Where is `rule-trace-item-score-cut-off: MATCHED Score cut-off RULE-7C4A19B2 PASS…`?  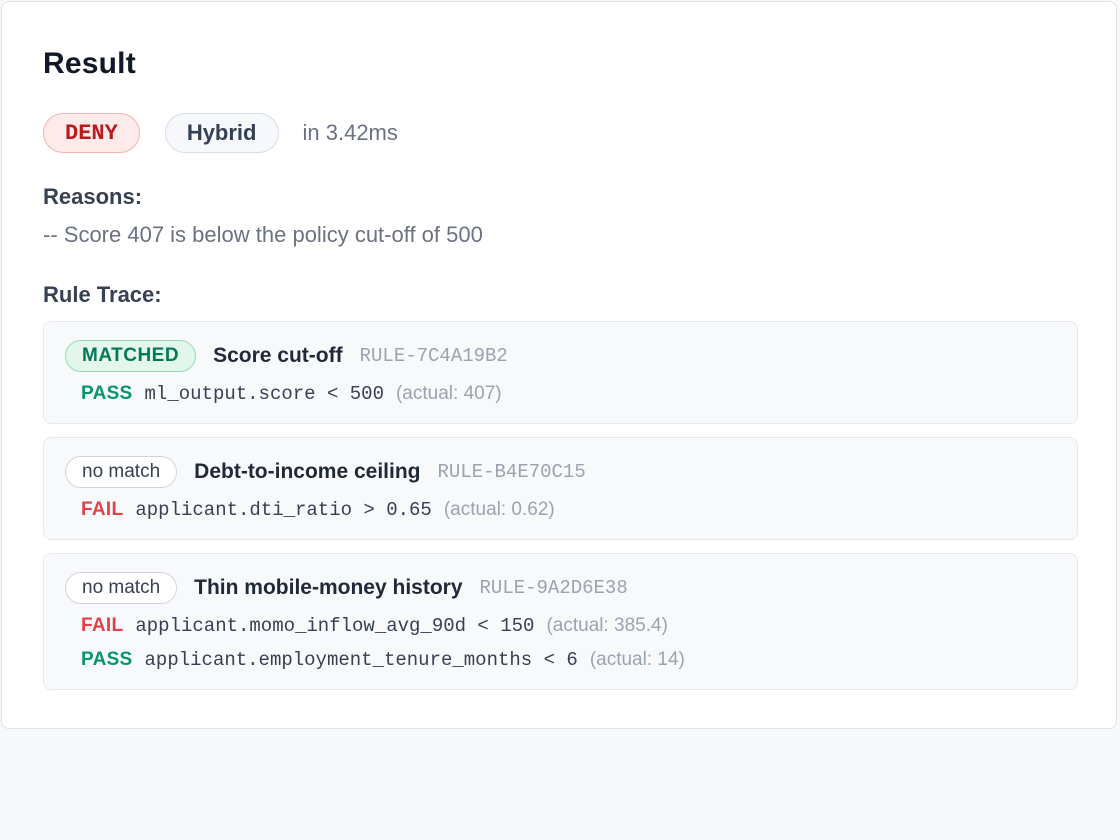
rule-trace-item-score-cut-off: MATCHED Score cut-off RULE-7C4A19B2 PASS… is located at coordinates (560, 372).